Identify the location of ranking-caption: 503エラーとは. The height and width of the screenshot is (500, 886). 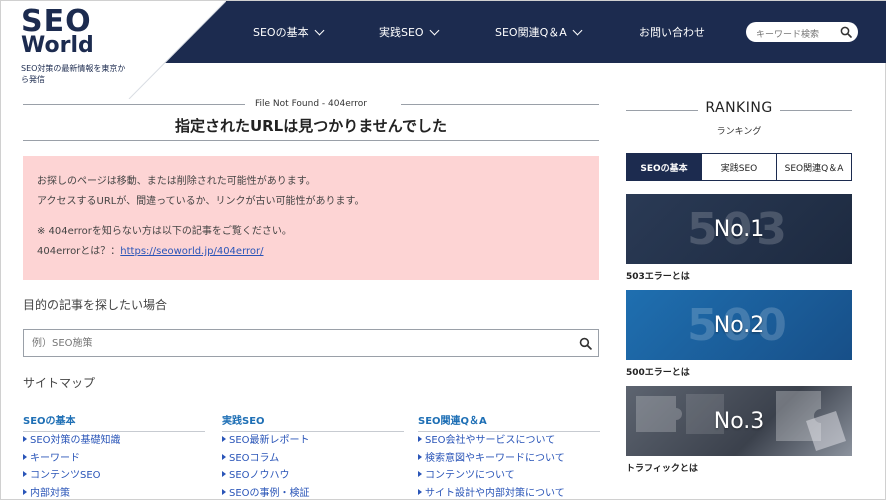
(739, 275).